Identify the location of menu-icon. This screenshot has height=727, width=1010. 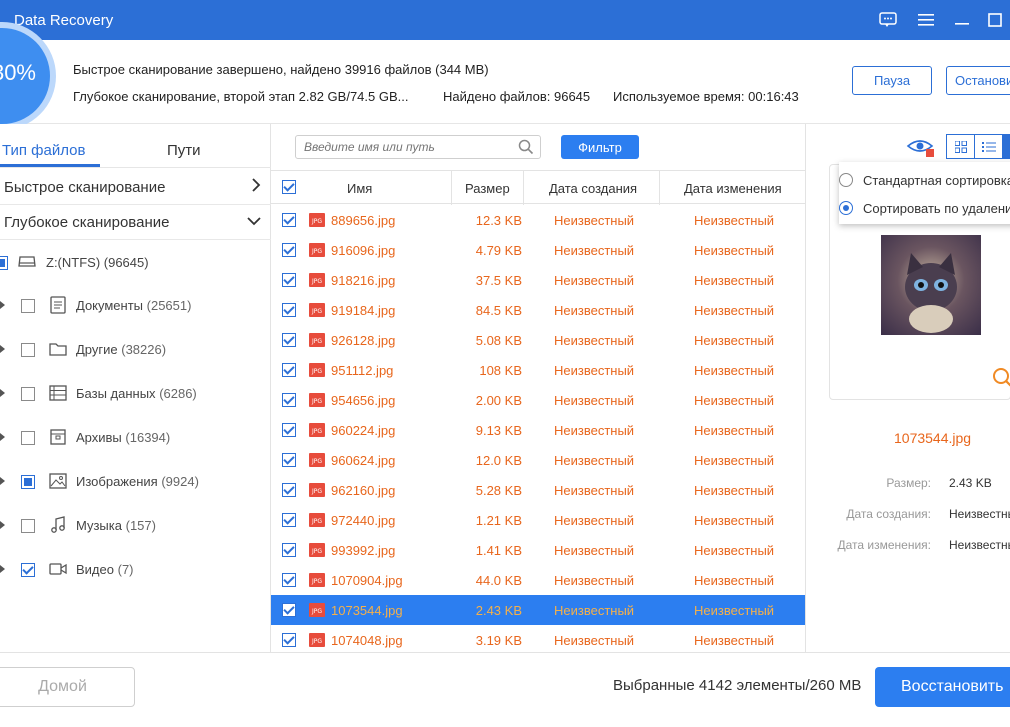
(926, 20).